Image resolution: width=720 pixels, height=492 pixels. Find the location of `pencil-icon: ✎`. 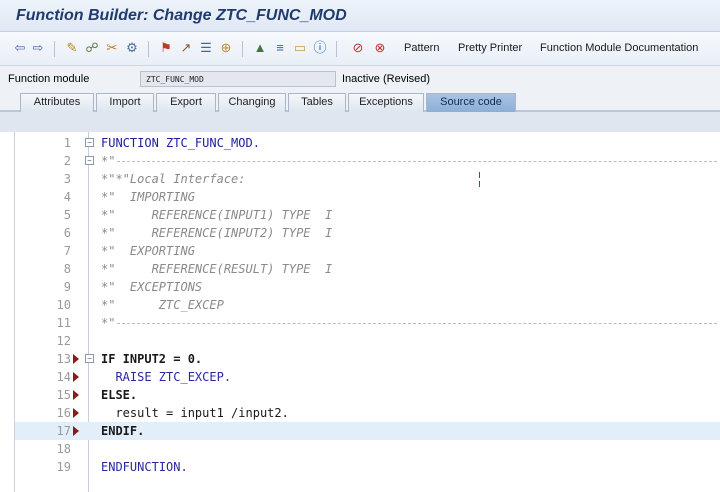

pencil-icon: ✎ is located at coordinates (72, 48).